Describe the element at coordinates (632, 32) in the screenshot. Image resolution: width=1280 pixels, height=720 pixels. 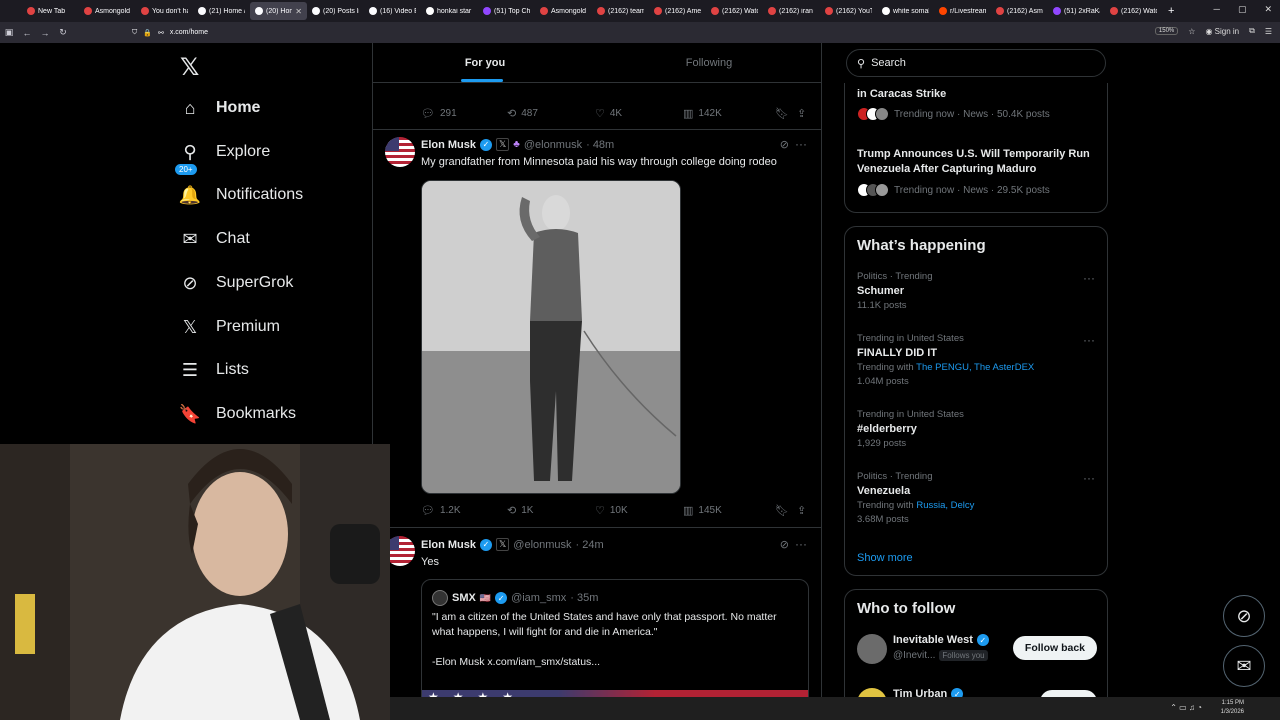
I see `url-bar: ⛉ 🔒 ⚯ x.com/home` at that location.